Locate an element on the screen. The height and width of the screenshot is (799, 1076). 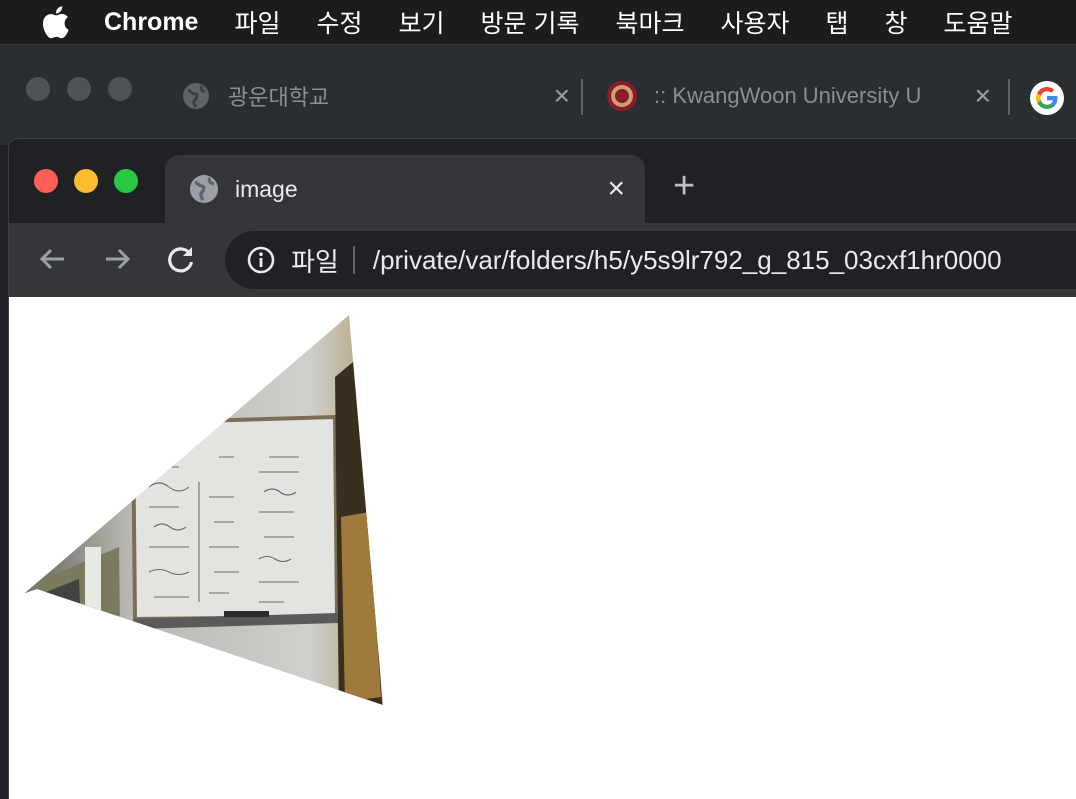
info-icon is located at coordinates (261, 260).